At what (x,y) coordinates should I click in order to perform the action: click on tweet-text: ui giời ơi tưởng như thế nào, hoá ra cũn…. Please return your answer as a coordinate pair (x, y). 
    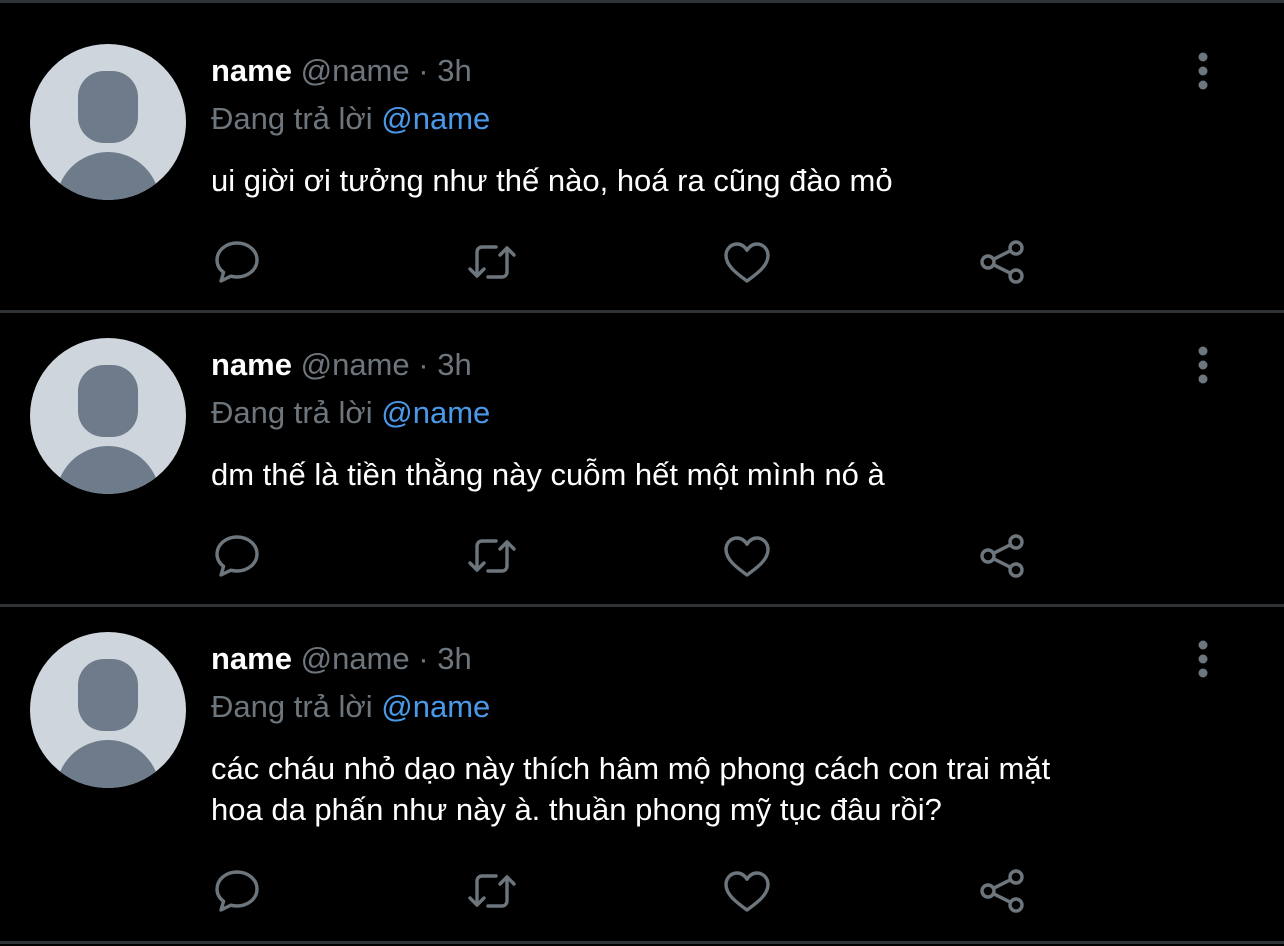
    Looking at the image, I should click on (716, 180).